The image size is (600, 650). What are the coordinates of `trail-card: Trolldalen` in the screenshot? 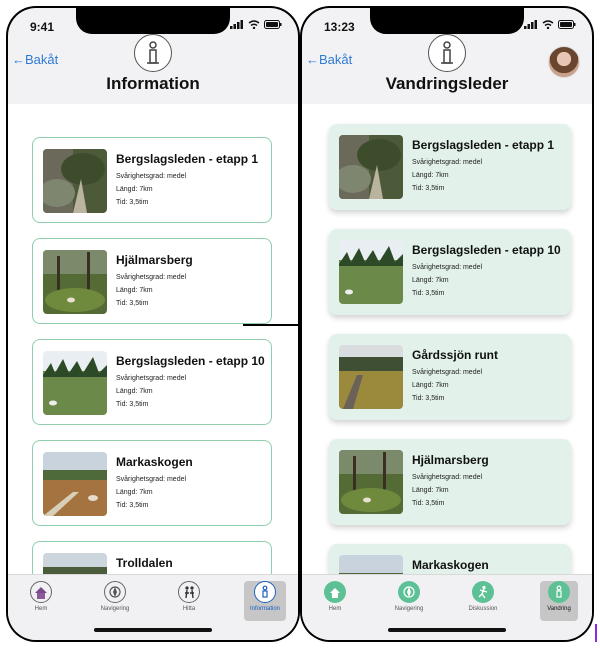 It's located at (152, 557).